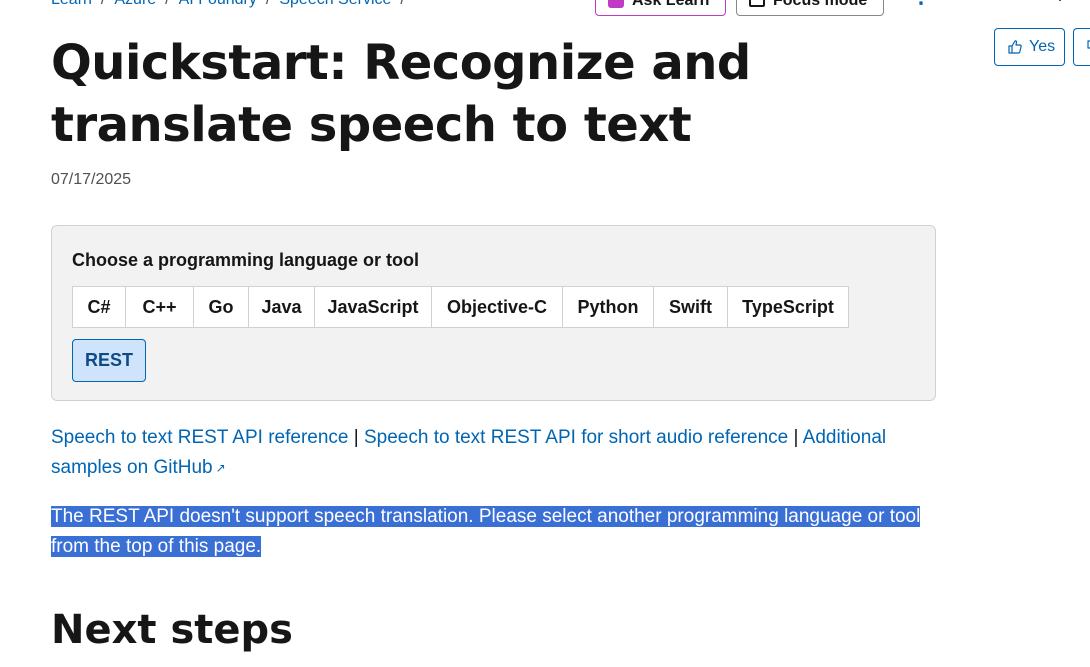 This screenshot has width=1090, height=667. I want to click on ask-learn-button: Ask Learn, so click(660, 8).